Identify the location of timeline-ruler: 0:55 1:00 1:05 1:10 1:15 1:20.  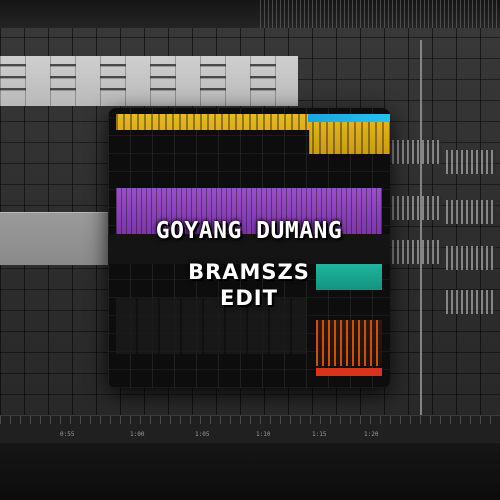
(250, 429).